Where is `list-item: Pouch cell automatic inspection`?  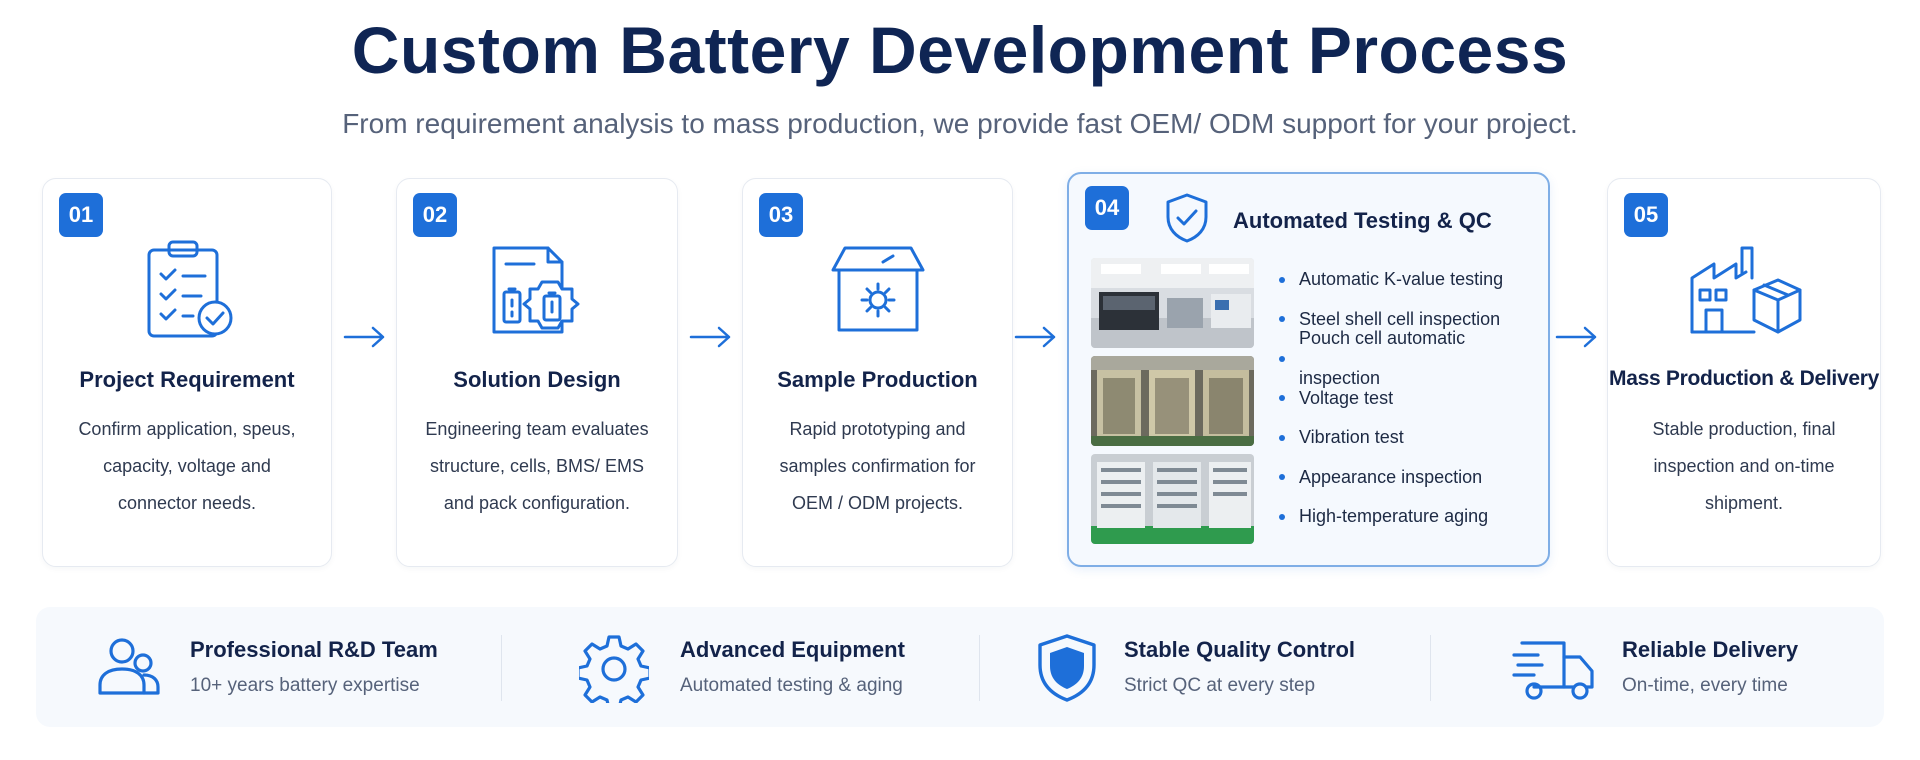 list-item: Pouch cell automatic inspection is located at coordinates (1413, 358).